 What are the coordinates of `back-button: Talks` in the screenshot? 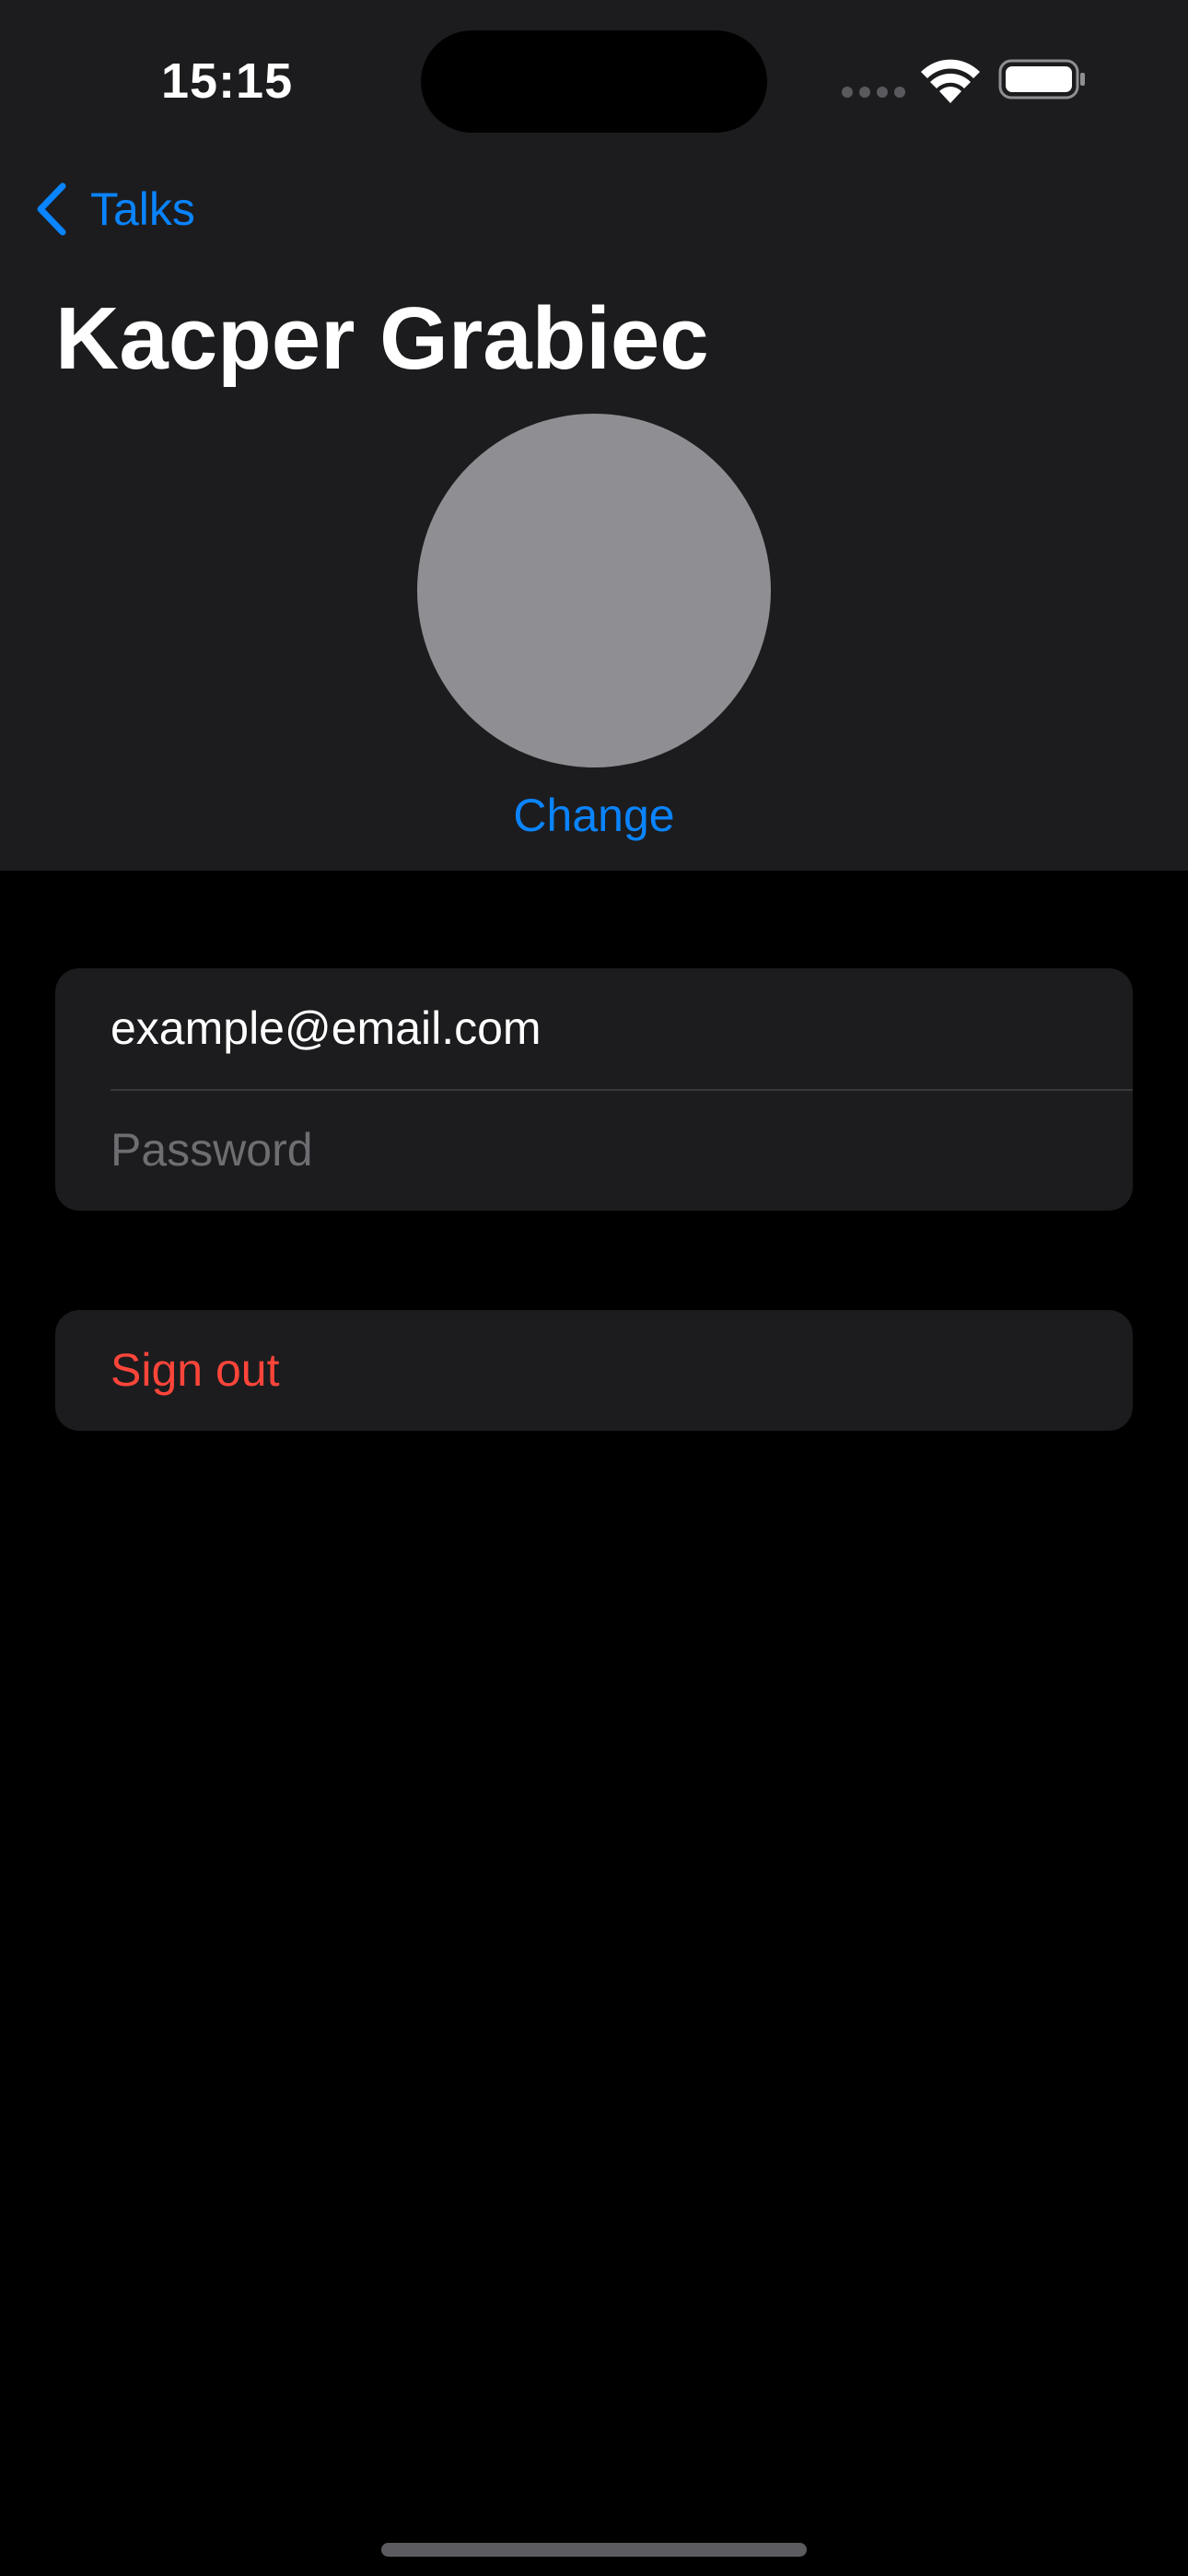 It's located at (114, 209).